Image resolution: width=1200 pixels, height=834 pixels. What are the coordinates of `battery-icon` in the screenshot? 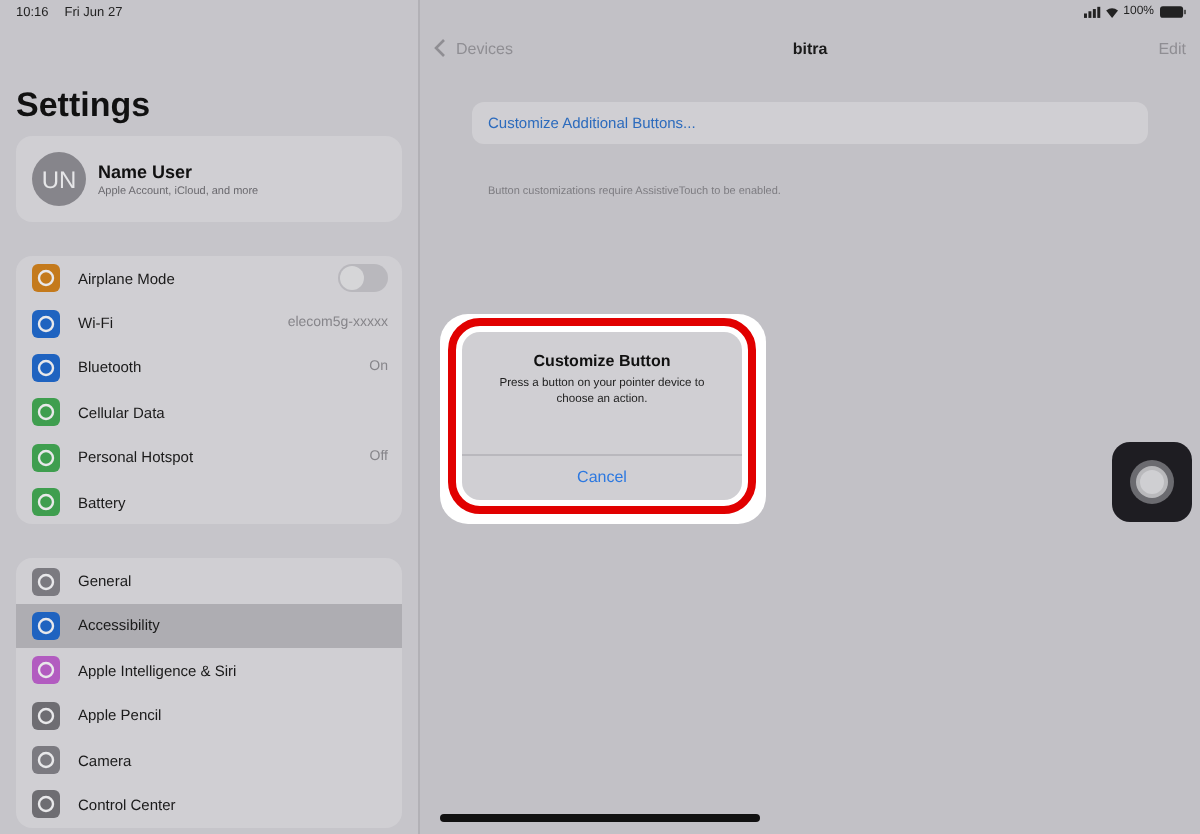 It's located at (1173, 12).